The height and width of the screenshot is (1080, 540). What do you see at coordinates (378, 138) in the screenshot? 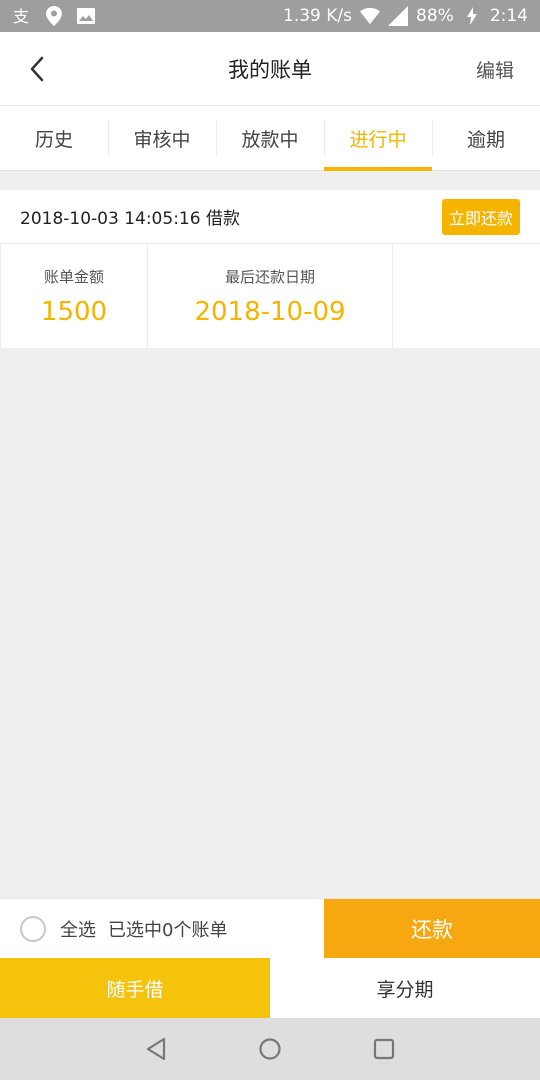
I see `tab-in-progress: 进行中` at bounding box center [378, 138].